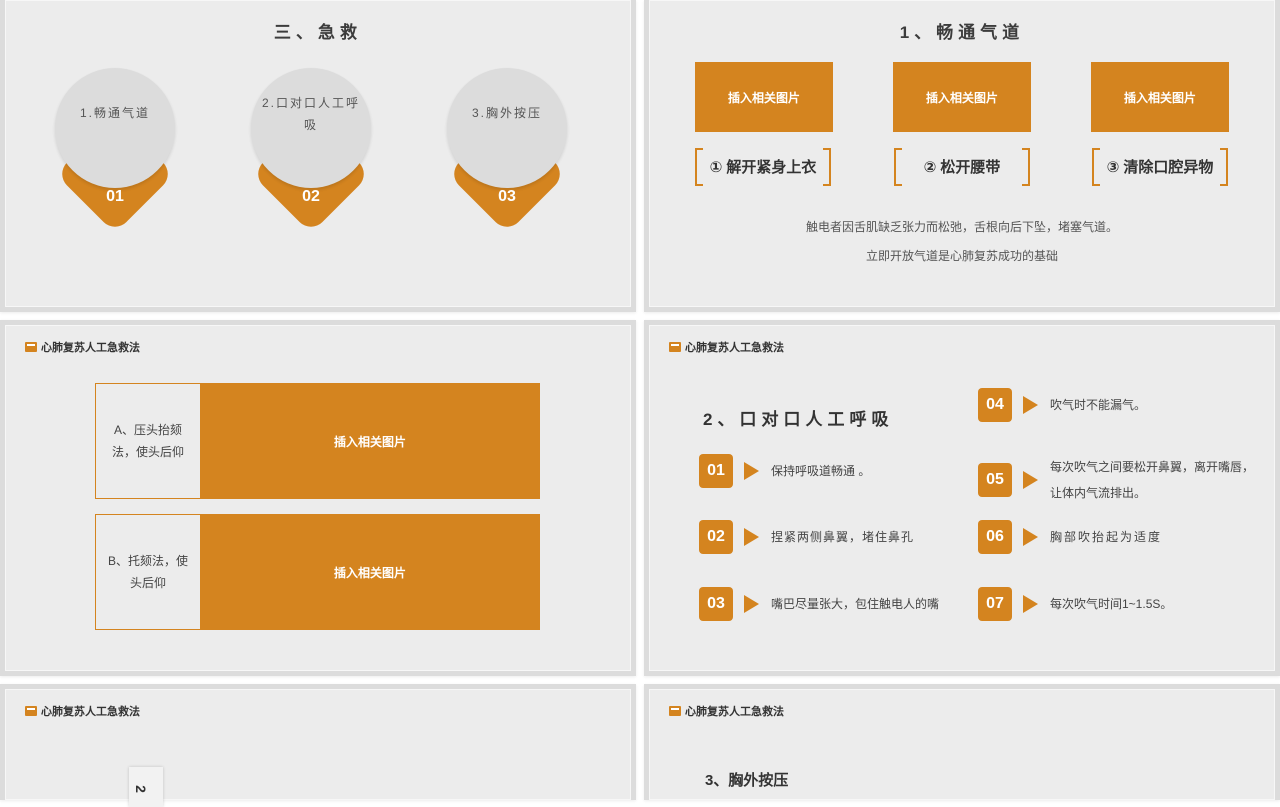 This screenshot has width=1280, height=807. I want to click on step-text: 每次吹气时间1~1.5S。, so click(1111, 604).